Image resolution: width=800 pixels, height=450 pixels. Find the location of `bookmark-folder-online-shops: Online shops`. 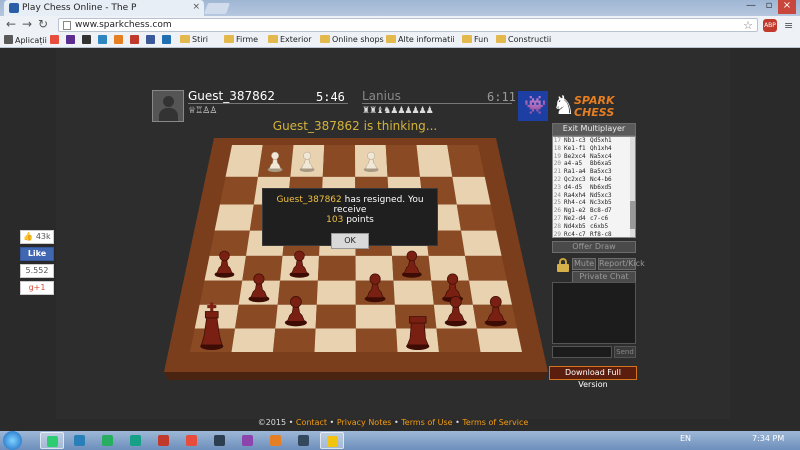

bookmark-folder-online-shops: Online shops is located at coordinates (352, 39).